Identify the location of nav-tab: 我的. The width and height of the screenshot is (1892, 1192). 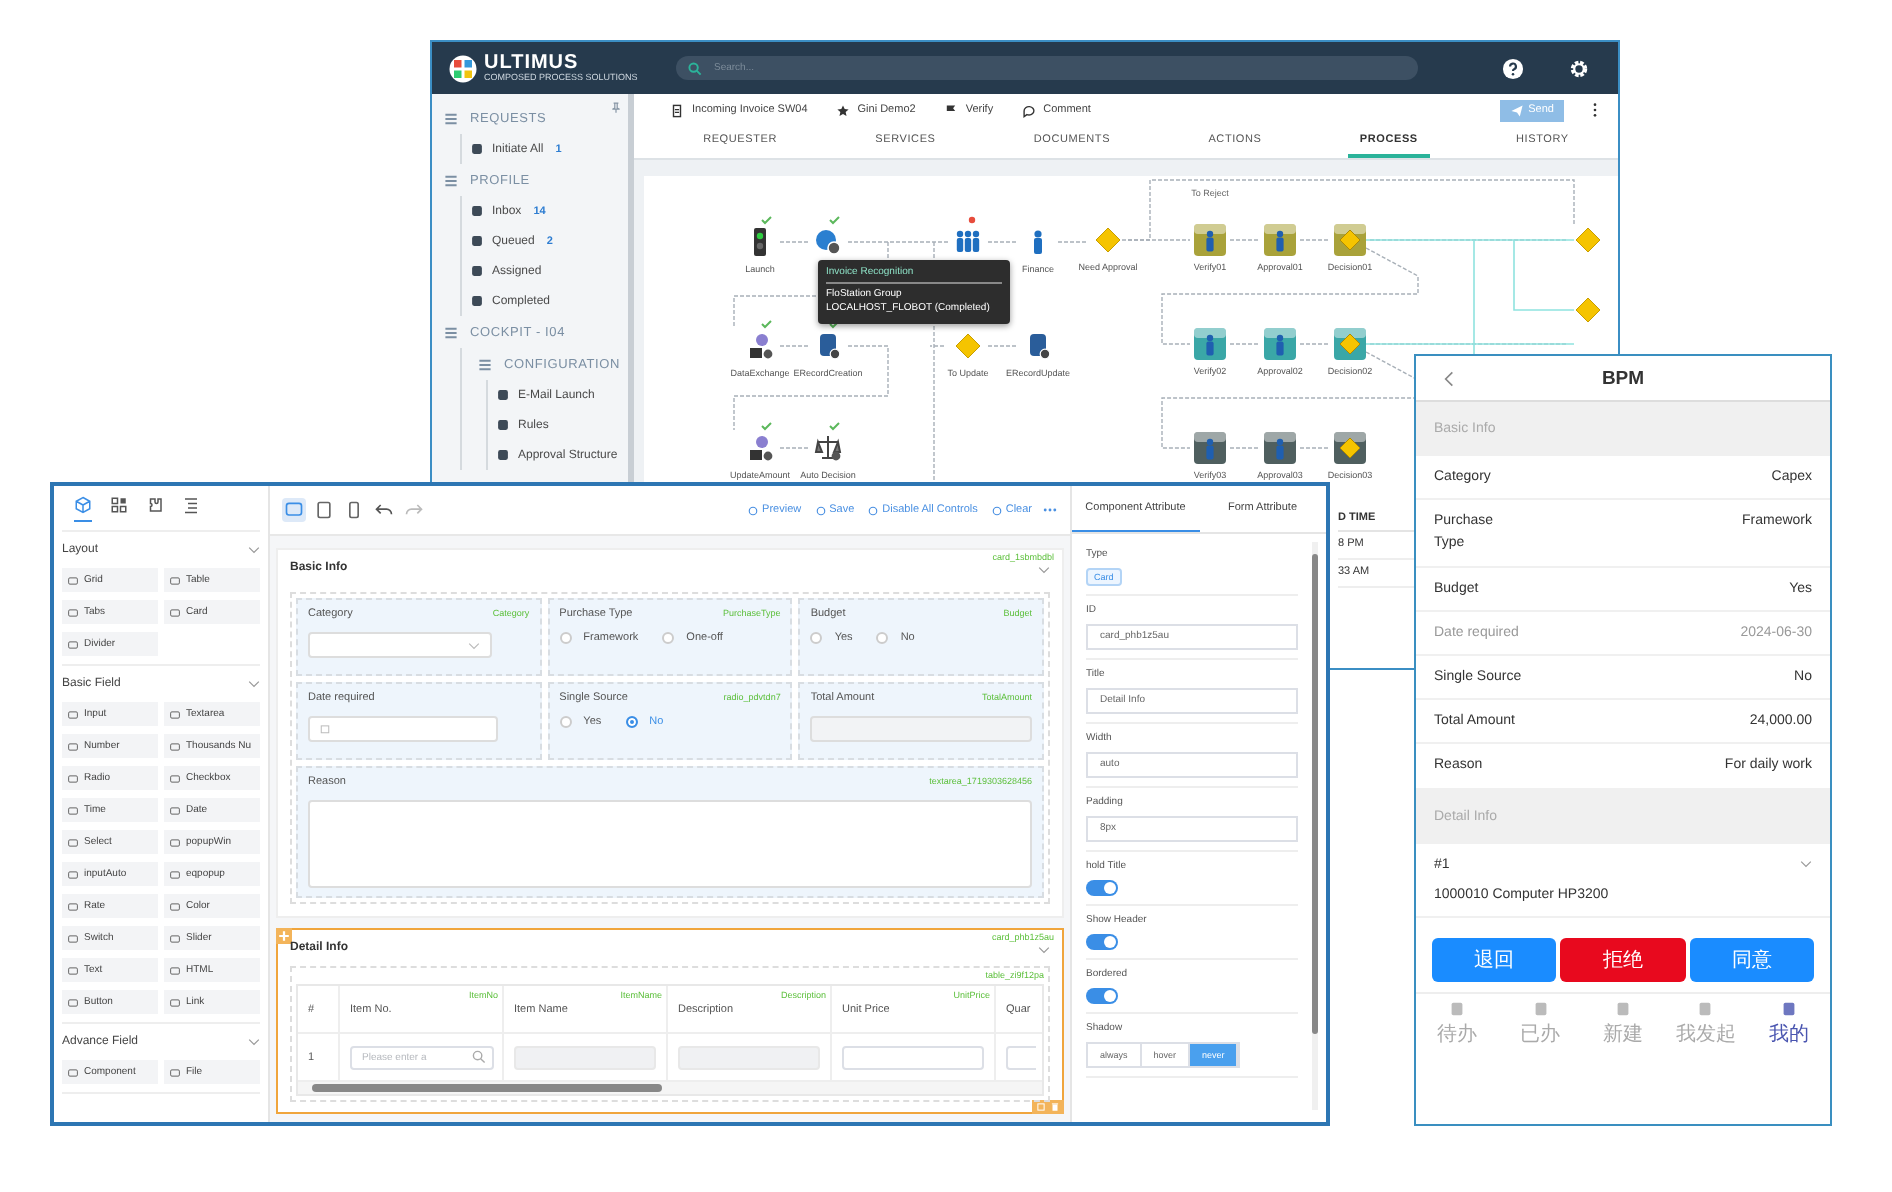
(1788, 1023).